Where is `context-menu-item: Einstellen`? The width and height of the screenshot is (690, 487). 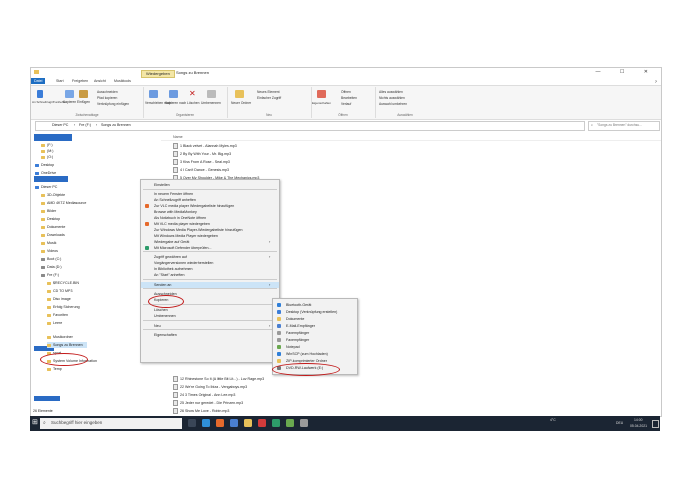
context-menu-item: Einstellen is located at coordinates (207, 185).